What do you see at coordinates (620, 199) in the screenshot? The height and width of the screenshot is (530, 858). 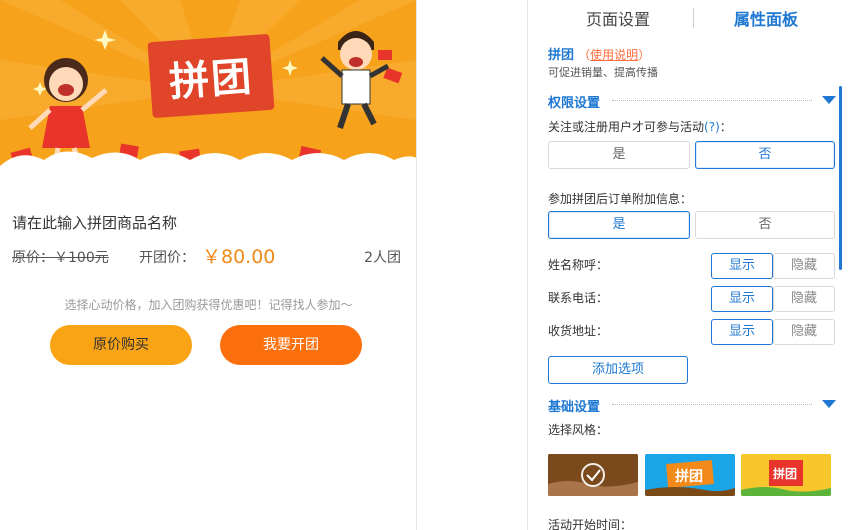 I see `order-info-question: 参加拼团后订单附加信息：` at bounding box center [620, 199].